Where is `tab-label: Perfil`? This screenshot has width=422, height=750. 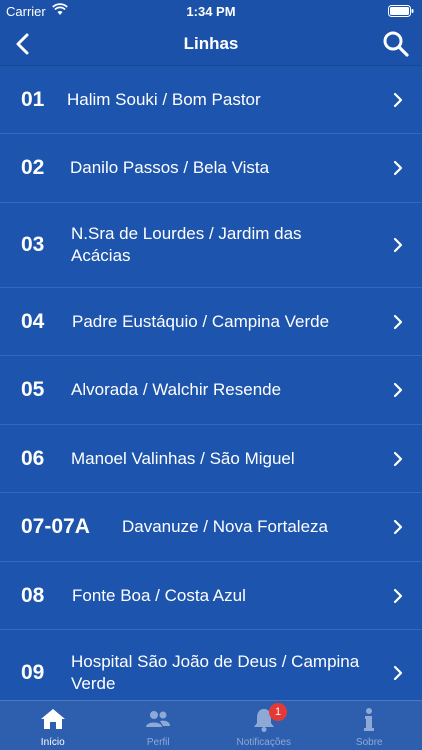
tab-label: Perfil is located at coordinates (158, 742).